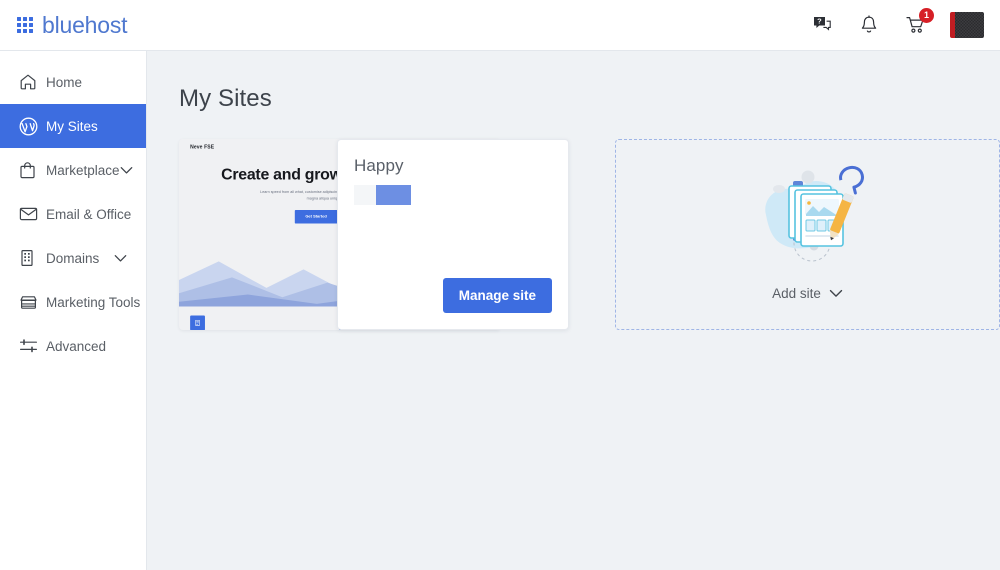 The width and height of the screenshot is (1000, 570). I want to click on sidebar-item-domains: Domains, so click(73, 258).